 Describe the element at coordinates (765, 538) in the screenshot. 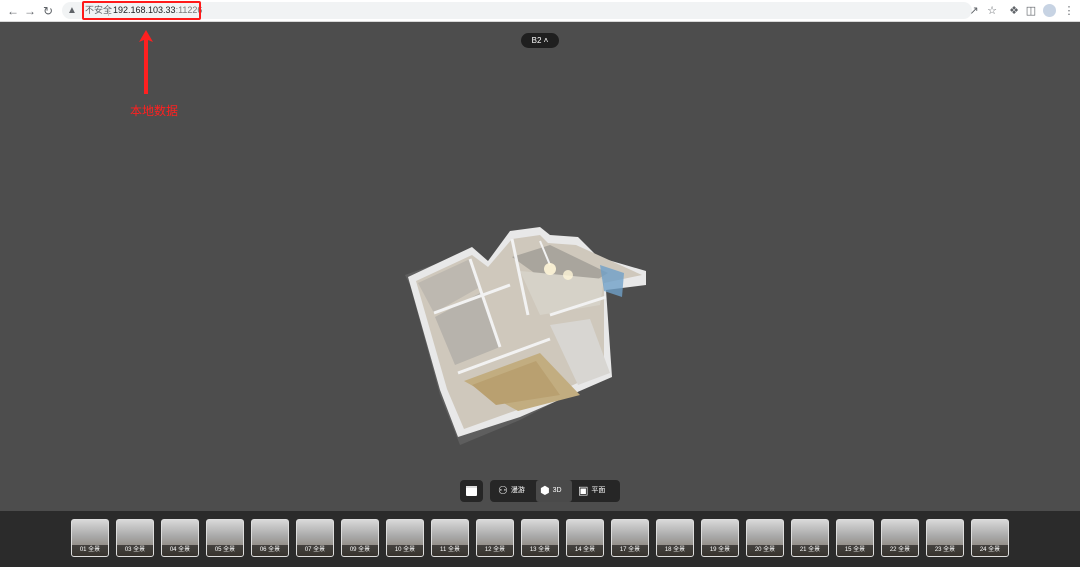

I see `panorama-thumbnail: 20 全景` at that location.